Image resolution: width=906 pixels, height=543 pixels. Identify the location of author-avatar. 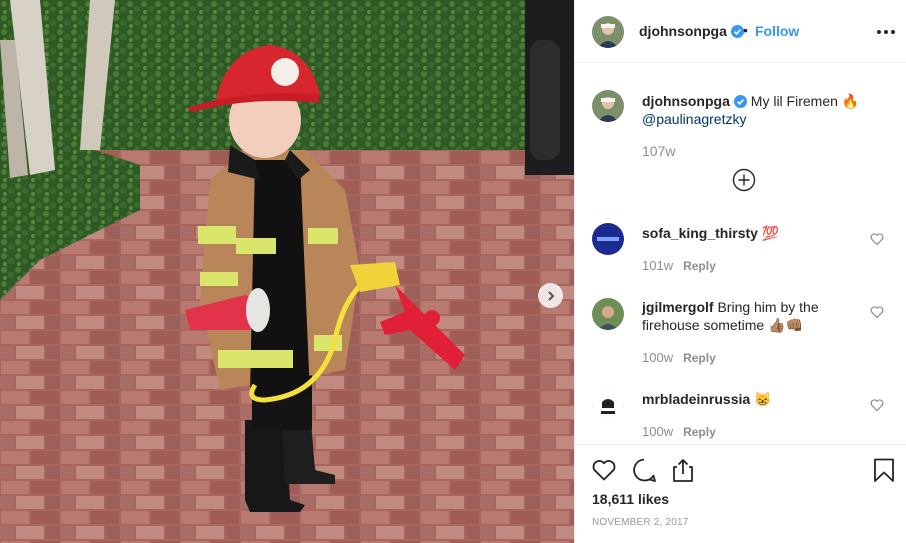
(608, 32).